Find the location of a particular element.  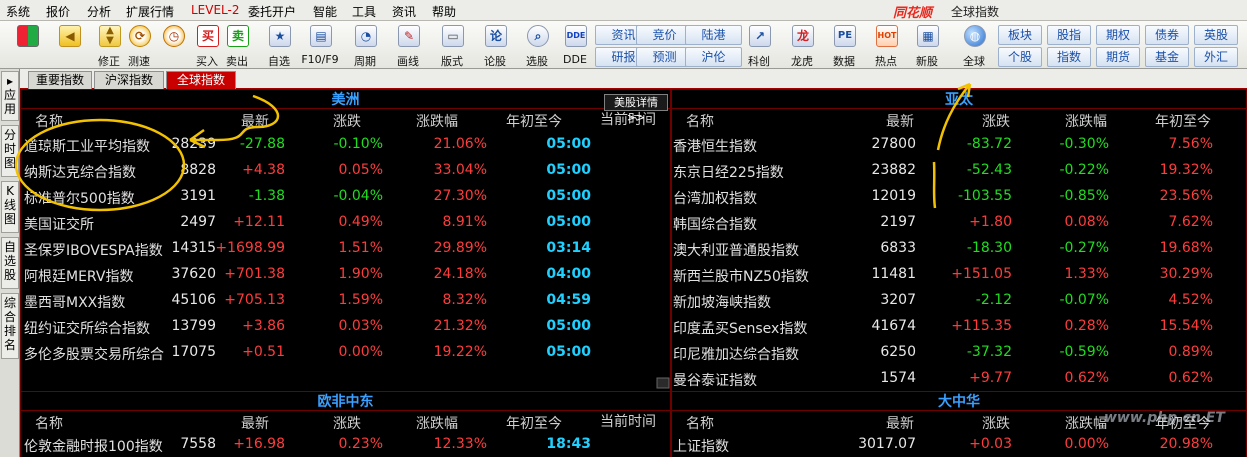

quick-forex-button: 外汇 is located at coordinates (1216, 57).